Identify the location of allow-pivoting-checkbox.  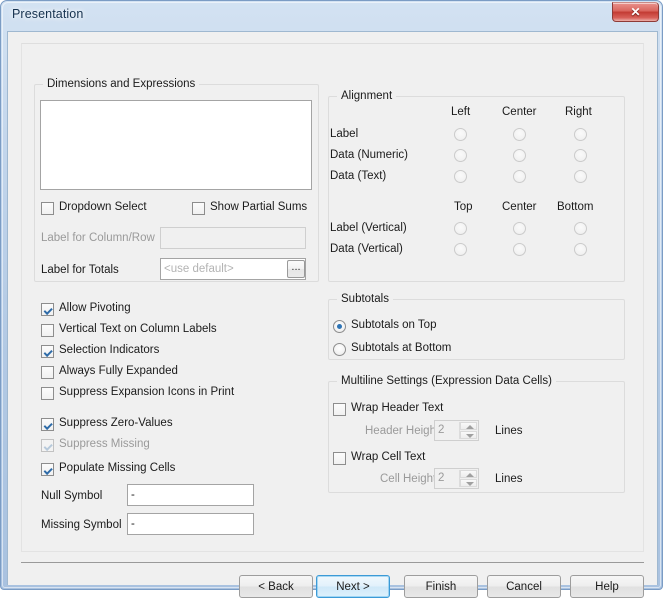
(47, 309).